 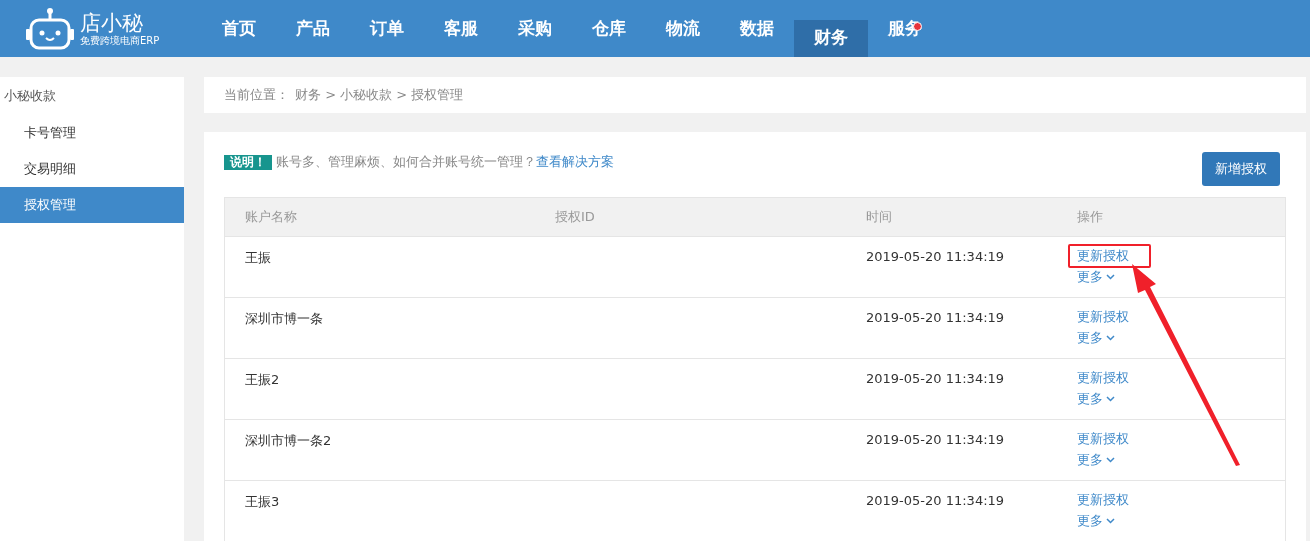 What do you see at coordinates (387, 28) in the screenshot?
I see `nav-tab: 订单` at bounding box center [387, 28].